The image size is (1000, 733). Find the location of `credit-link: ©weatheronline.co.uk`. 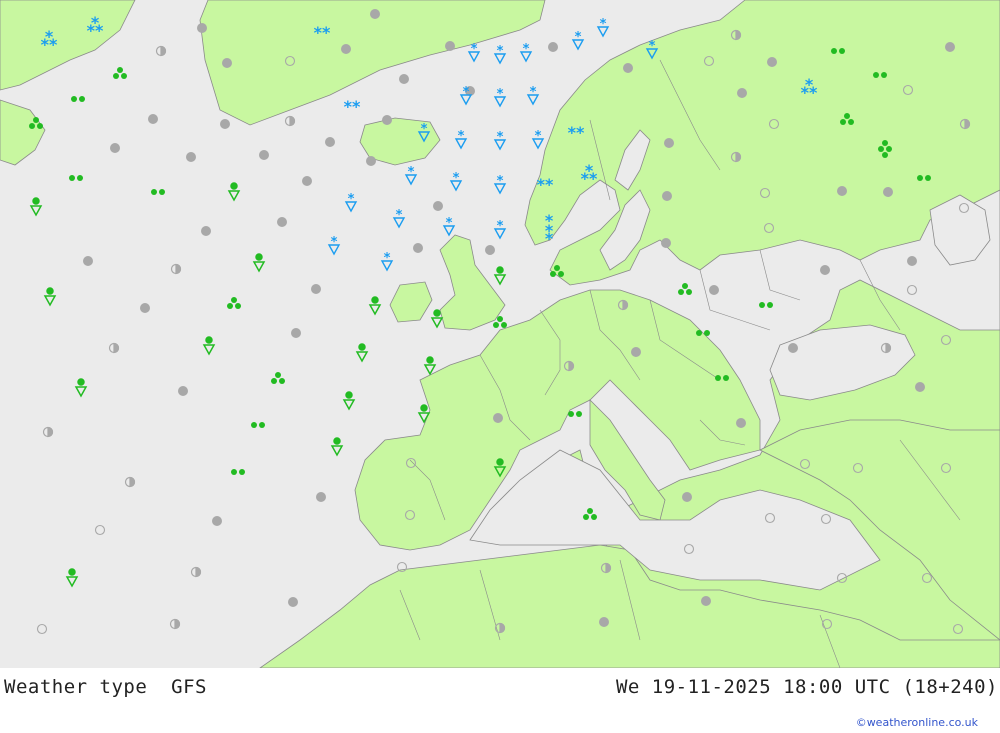

credit-link: ©weatheronline.co.uk is located at coordinates (917, 722).